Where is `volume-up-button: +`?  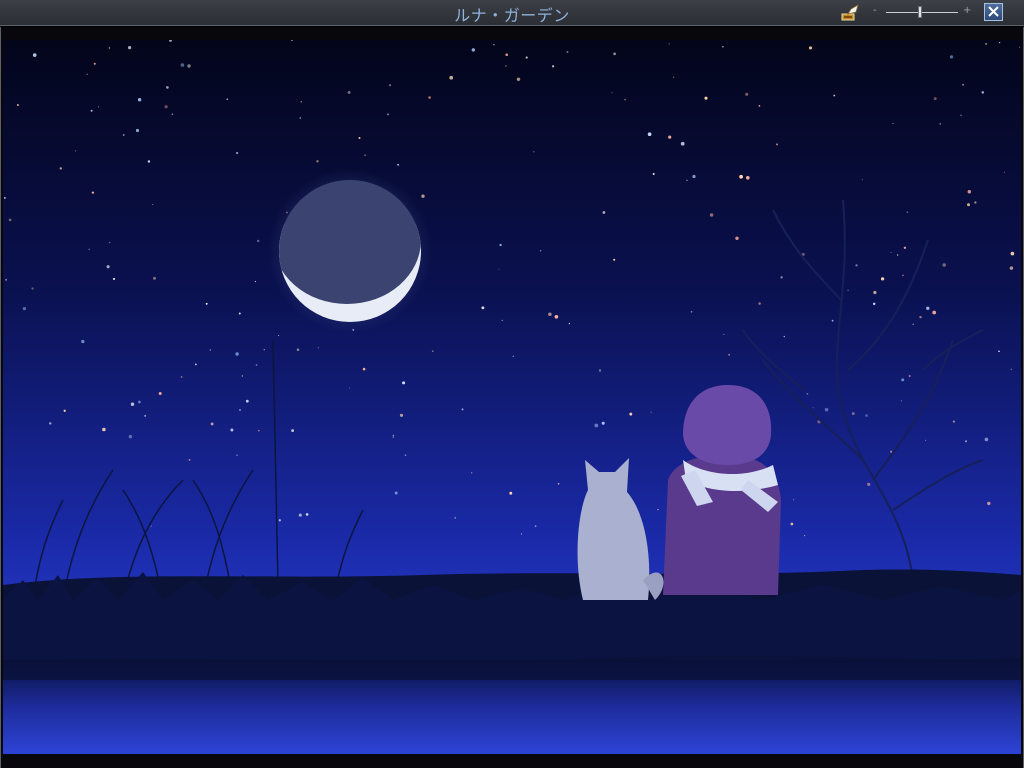 volume-up-button: + is located at coordinates (967, 10).